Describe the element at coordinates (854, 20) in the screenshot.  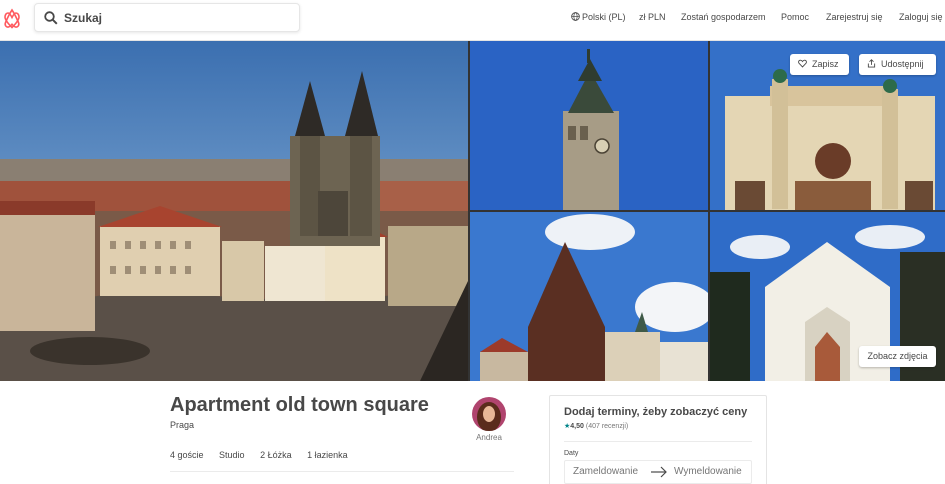
I see `signup-link: Zarejestruj się` at that location.